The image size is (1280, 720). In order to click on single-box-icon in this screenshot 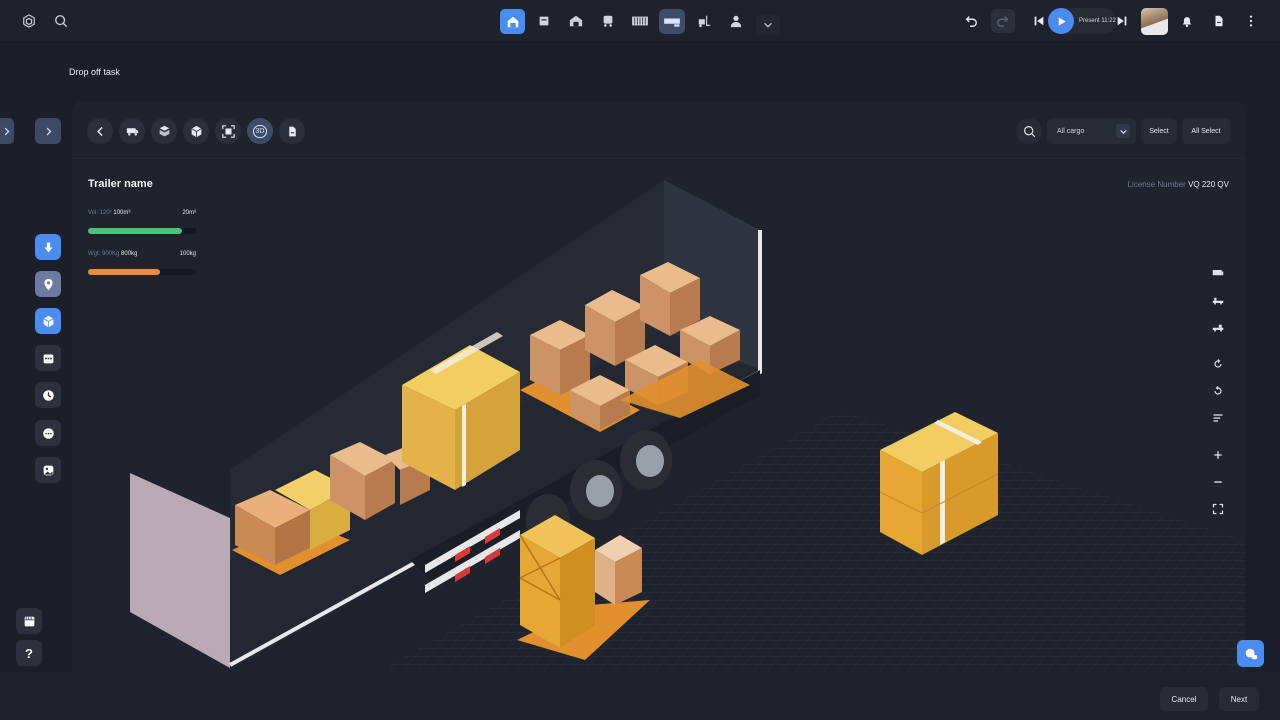, I will do `click(196, 131)`.